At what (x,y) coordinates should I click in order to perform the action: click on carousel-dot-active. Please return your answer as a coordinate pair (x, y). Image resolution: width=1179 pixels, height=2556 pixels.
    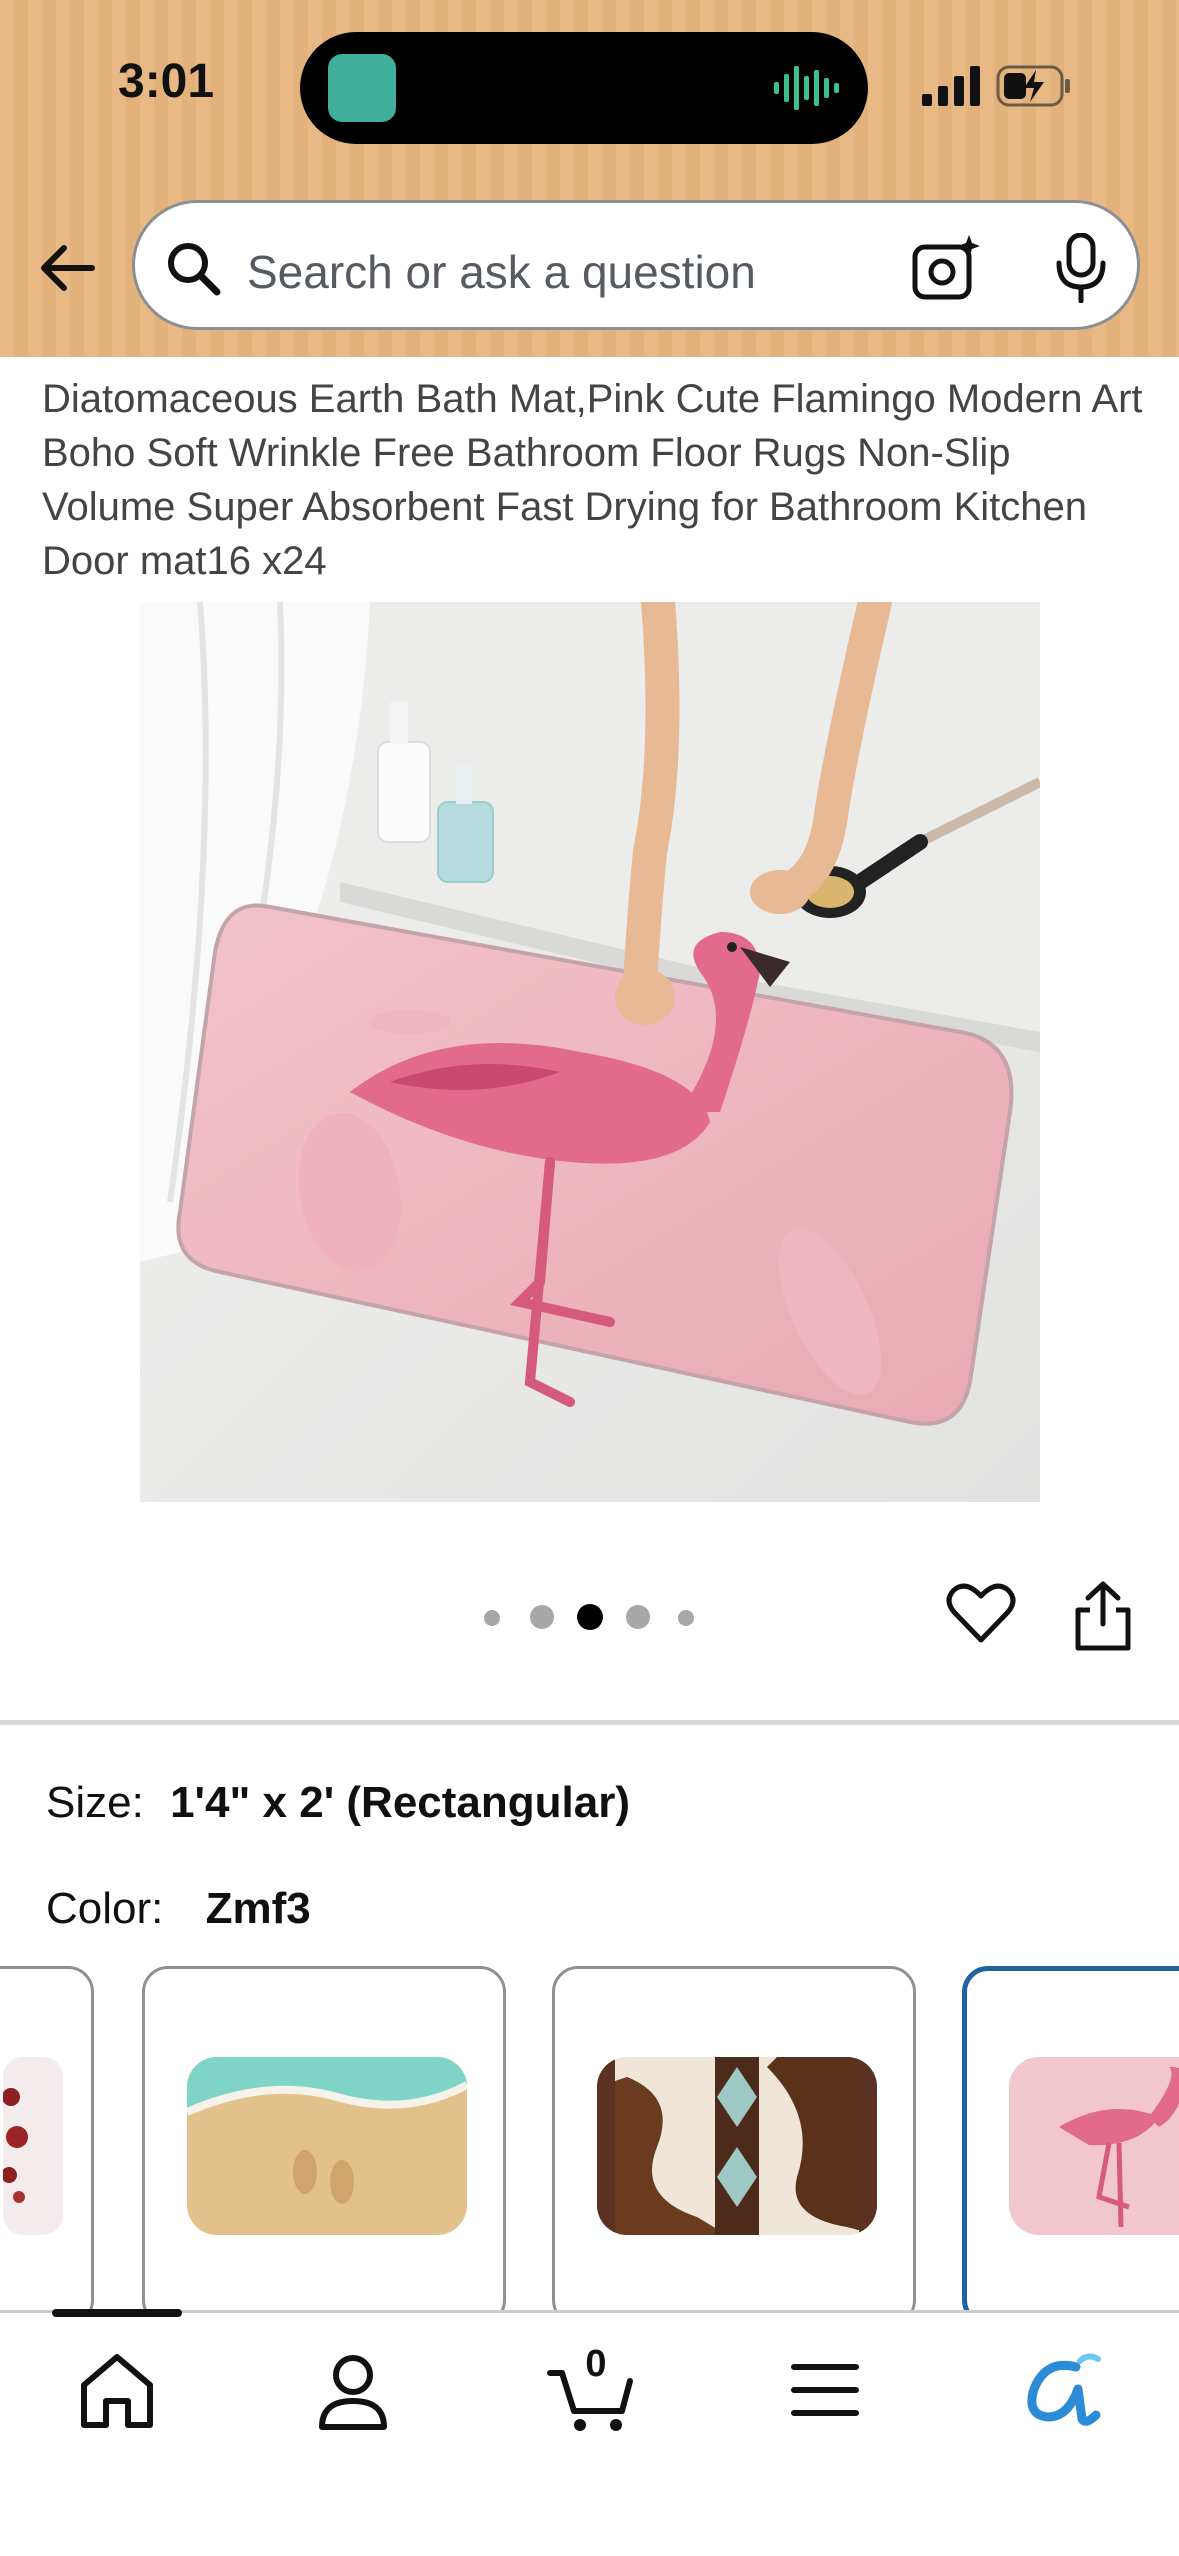
    Looking at the image, I should click on (590, 1617).